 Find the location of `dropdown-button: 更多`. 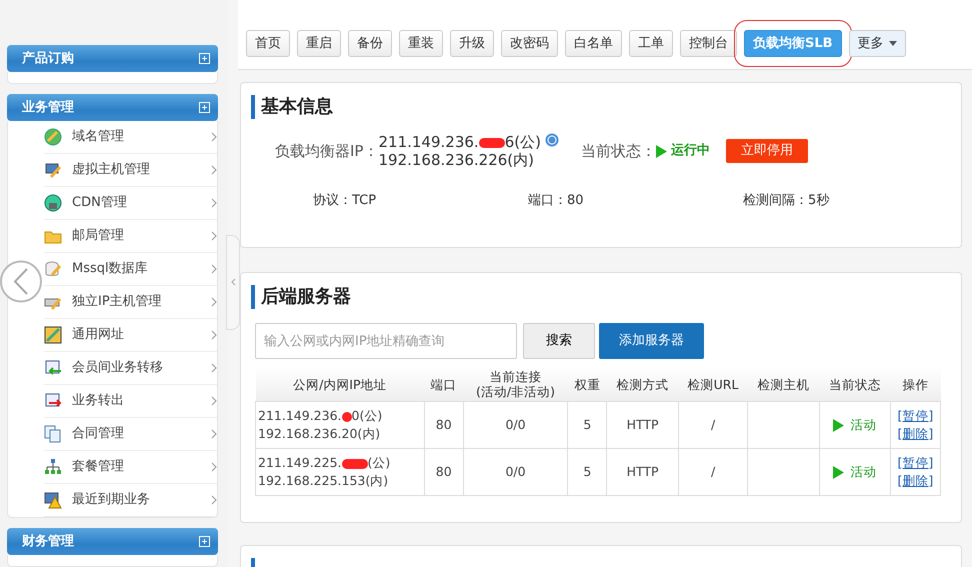

dropdown-button: 更多 is located at coordinates (877, 43).